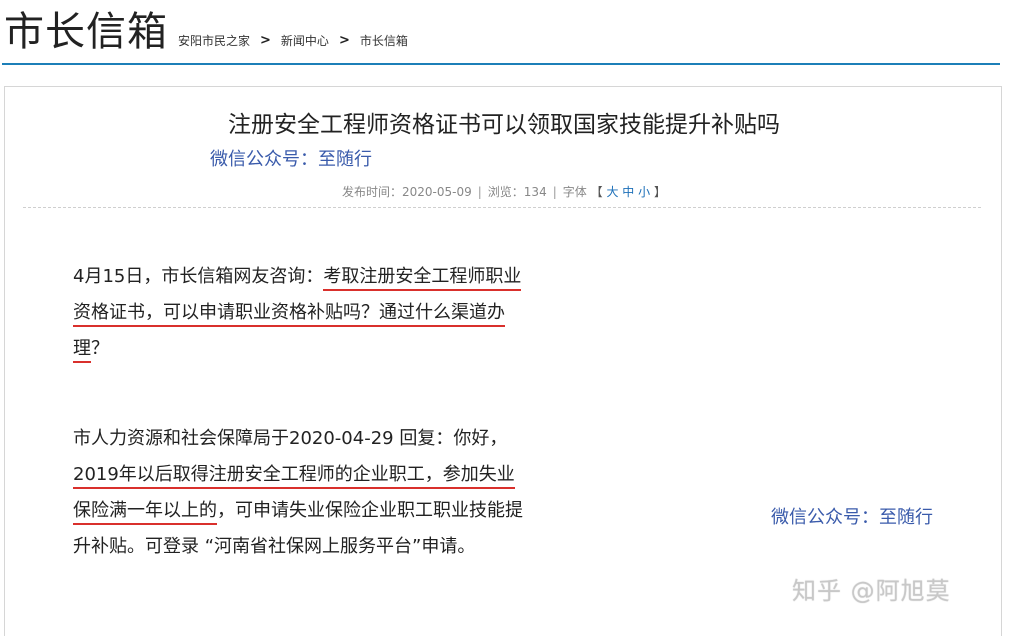 This screenshot has height=636, width=1011. What do you see at coordinates (407, 192) in the screenshot?
I see `publish-time: 发布时间：2020-05-09` at bounding box center [407, 192].